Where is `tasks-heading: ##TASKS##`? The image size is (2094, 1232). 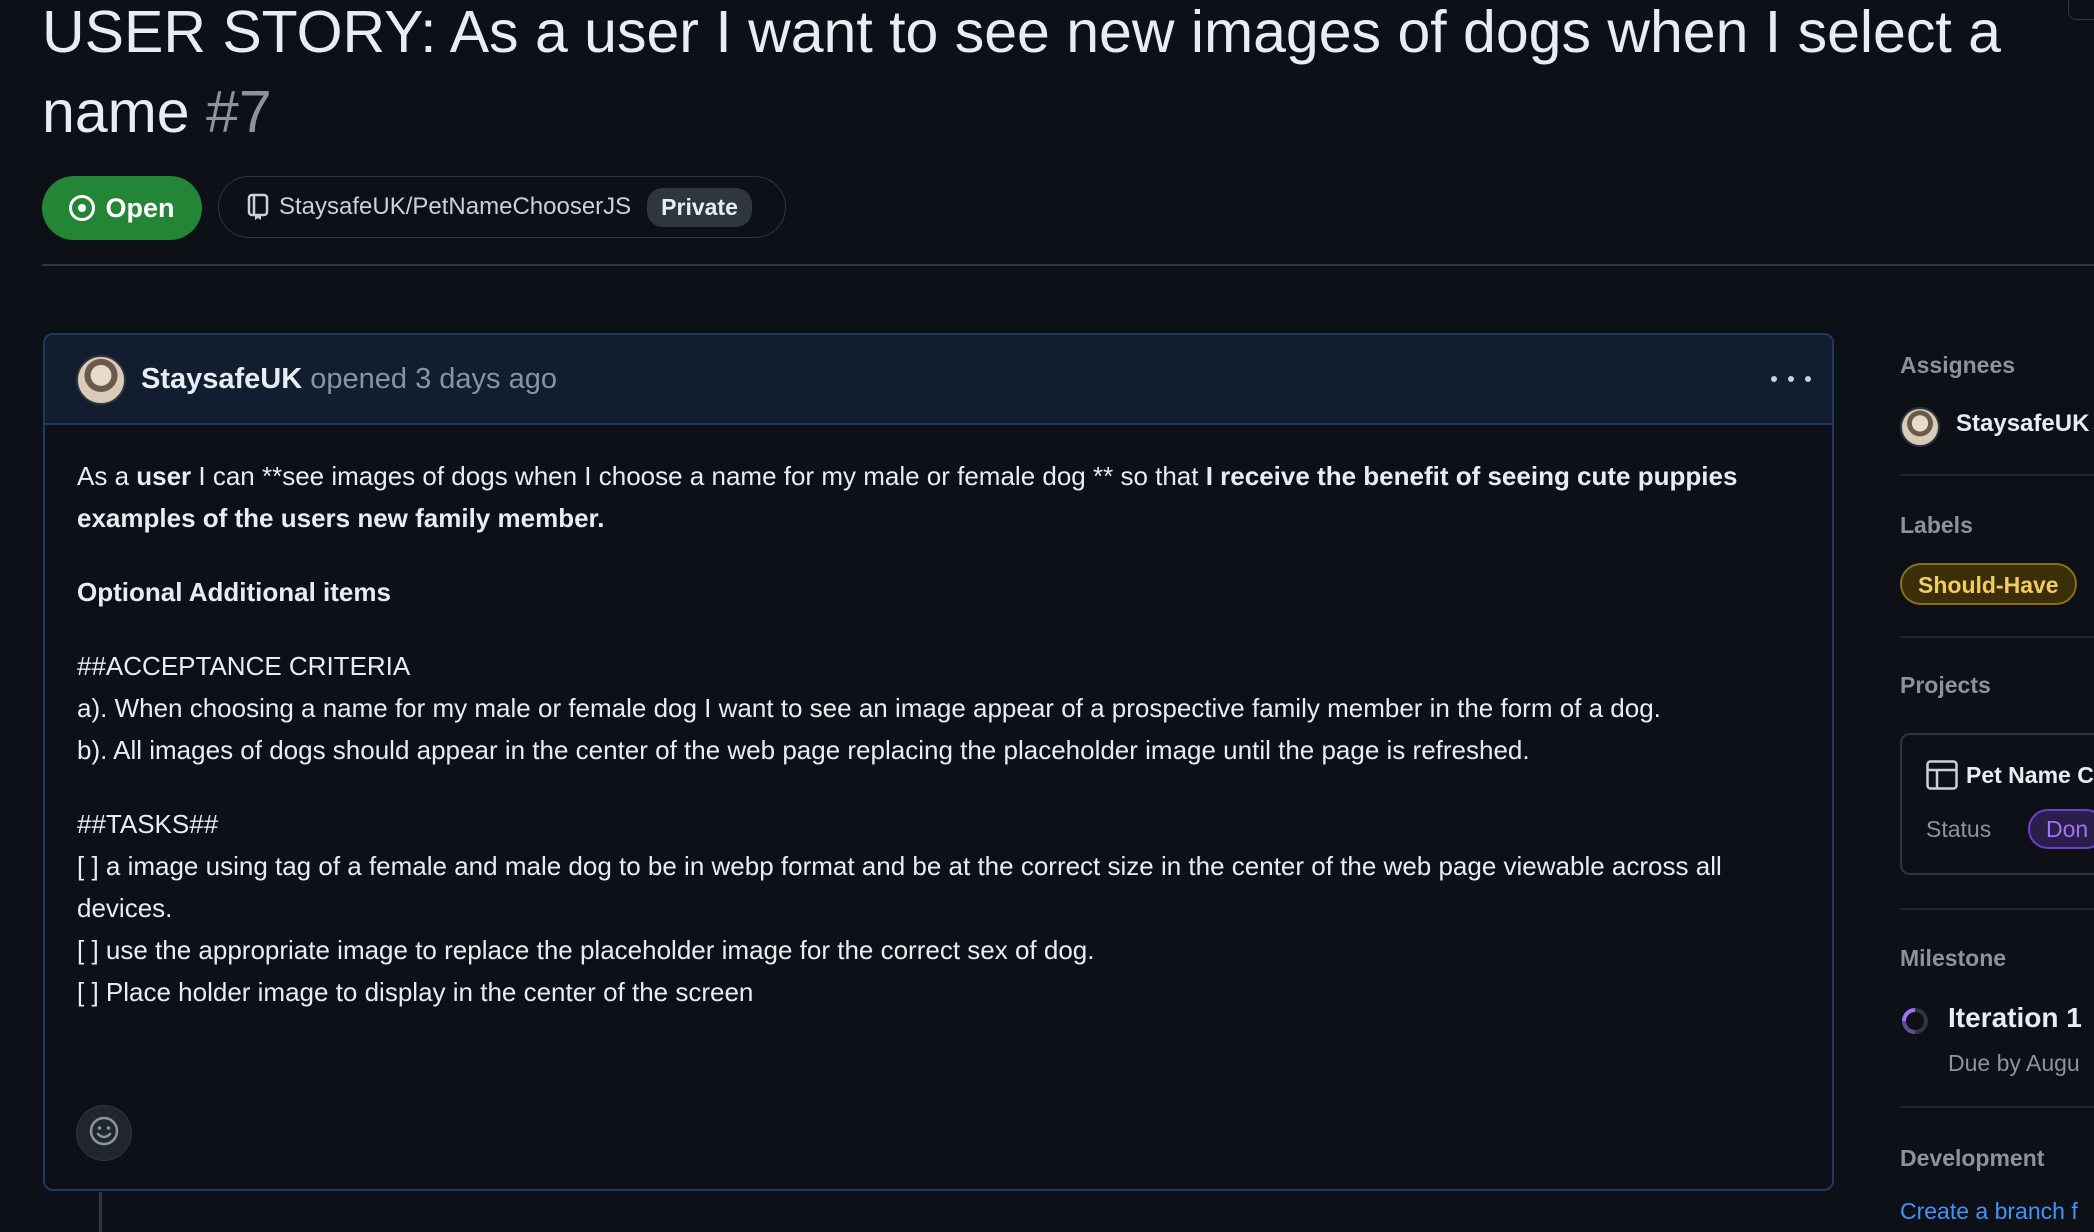 tasks-heading: ##TASKS## is located at coordinates (148, 824).